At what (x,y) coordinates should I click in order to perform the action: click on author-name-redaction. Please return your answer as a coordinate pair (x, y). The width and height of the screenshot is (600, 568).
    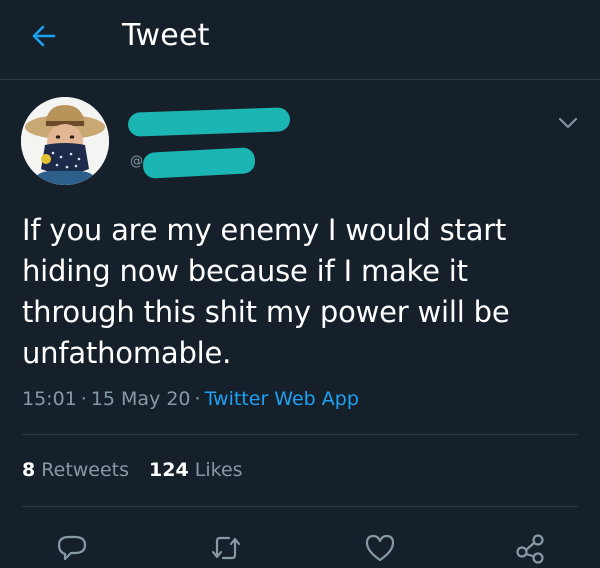
    Looking at the image, I should click on (209, 122).